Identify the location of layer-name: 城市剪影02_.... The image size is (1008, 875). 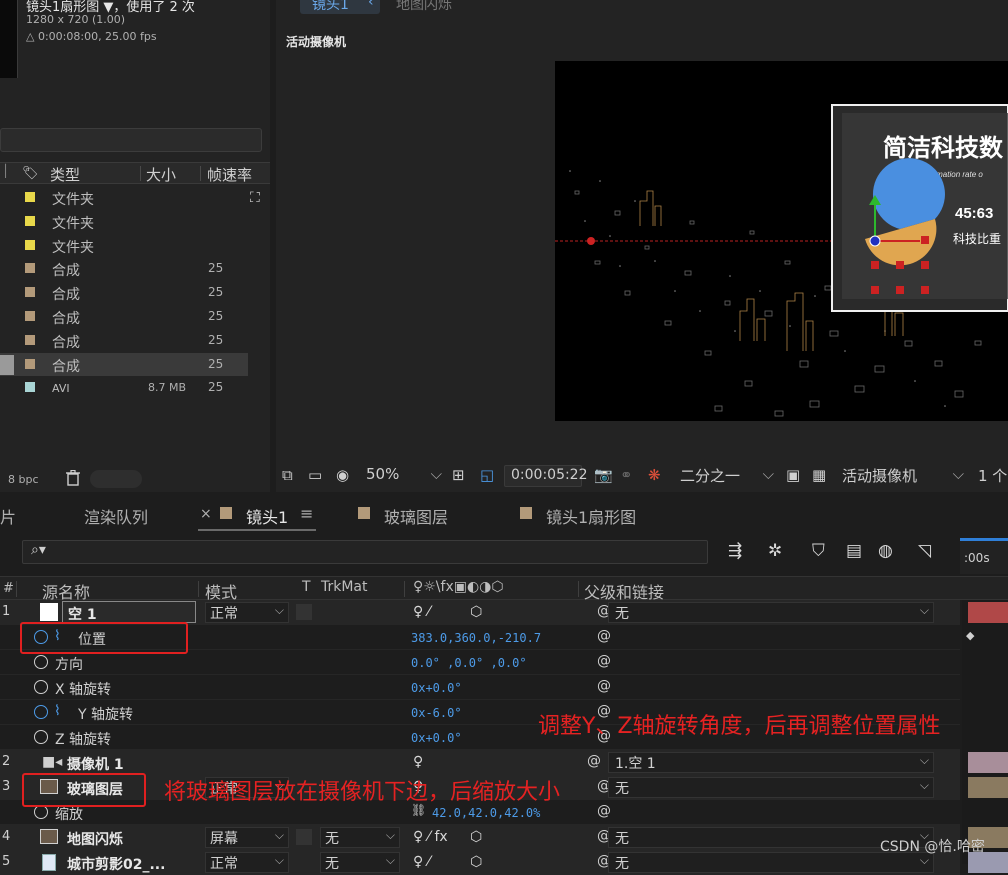
(116, 864).